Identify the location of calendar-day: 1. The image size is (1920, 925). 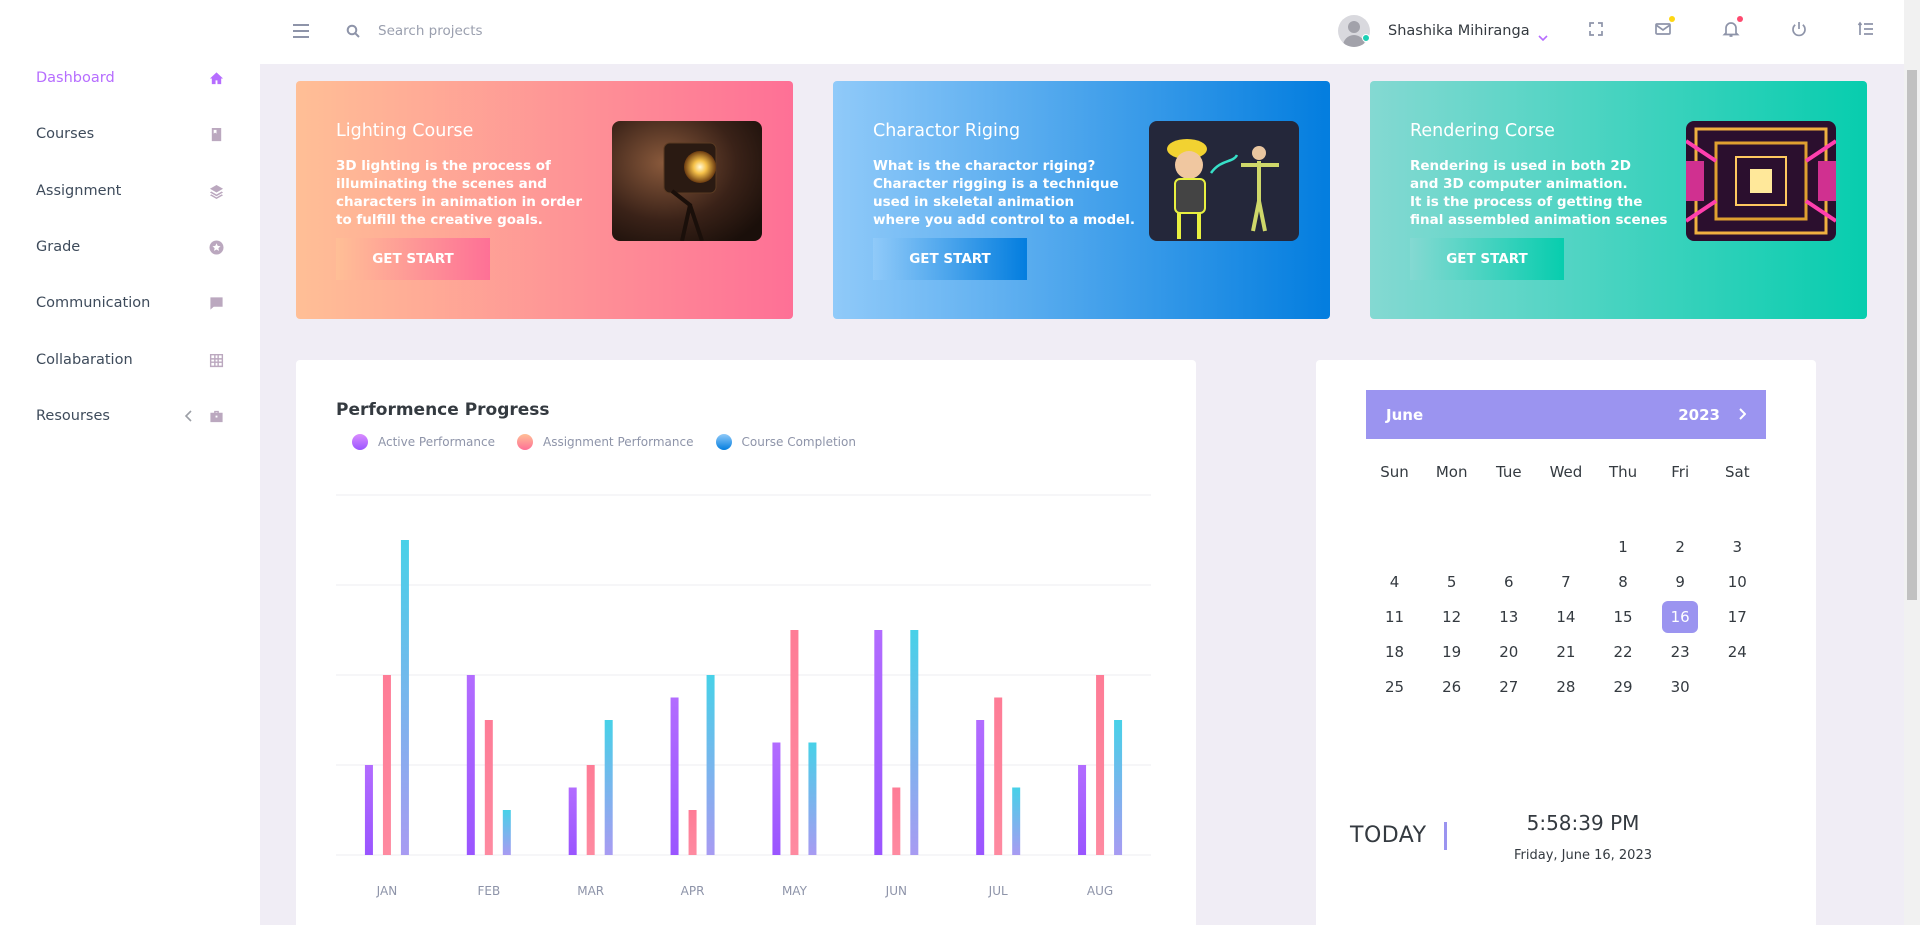
(1623, 547).